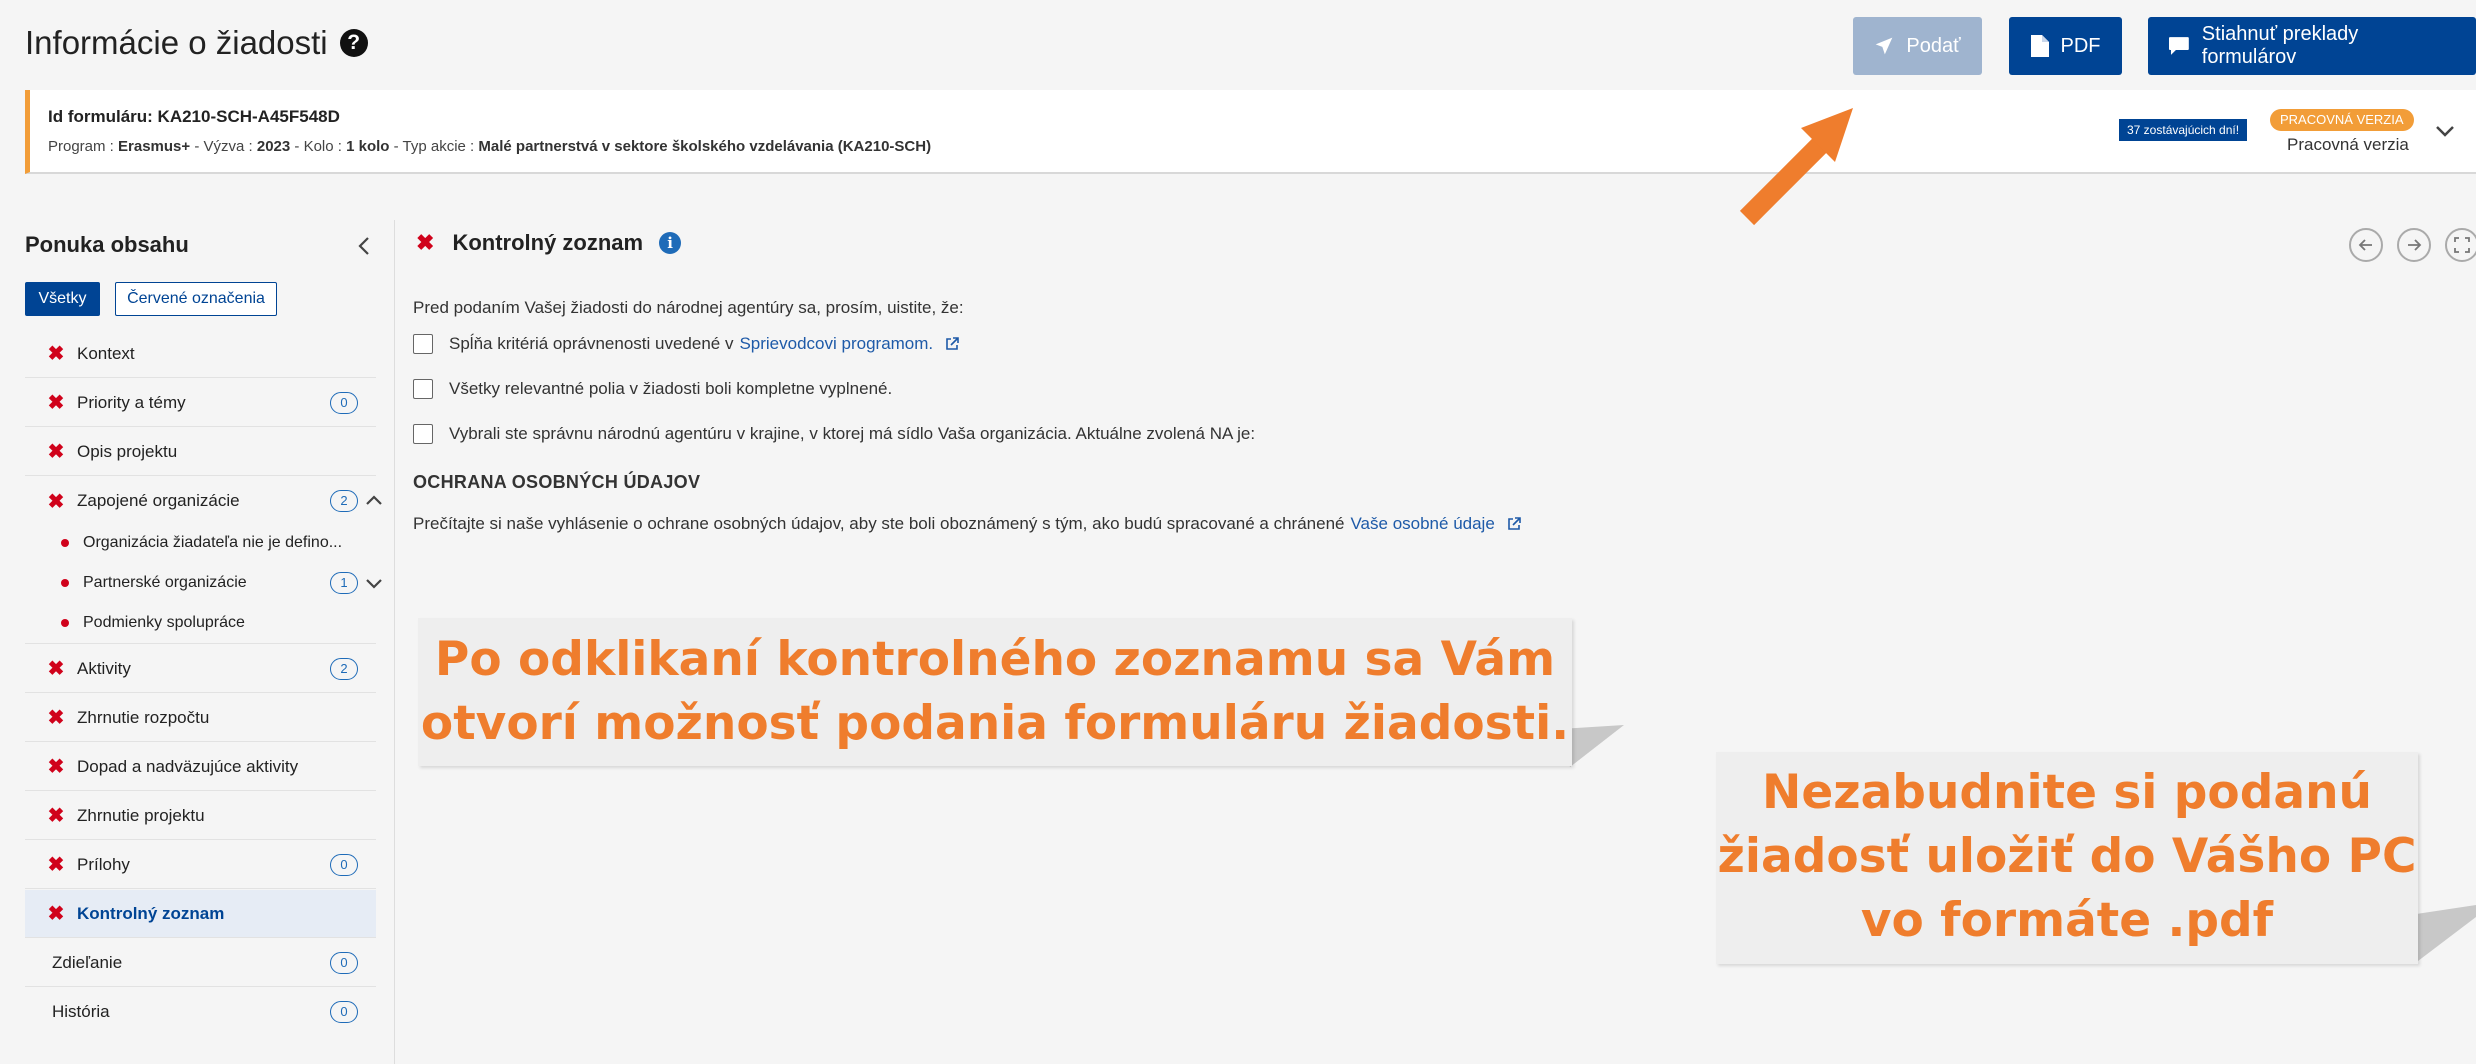 The height and width of the screenshot is (1064, 2476). What do you see at coordinates (368, 146) in the screenshot?
I see `meta-round: 1 kolo` at bounding box center [368, 146].